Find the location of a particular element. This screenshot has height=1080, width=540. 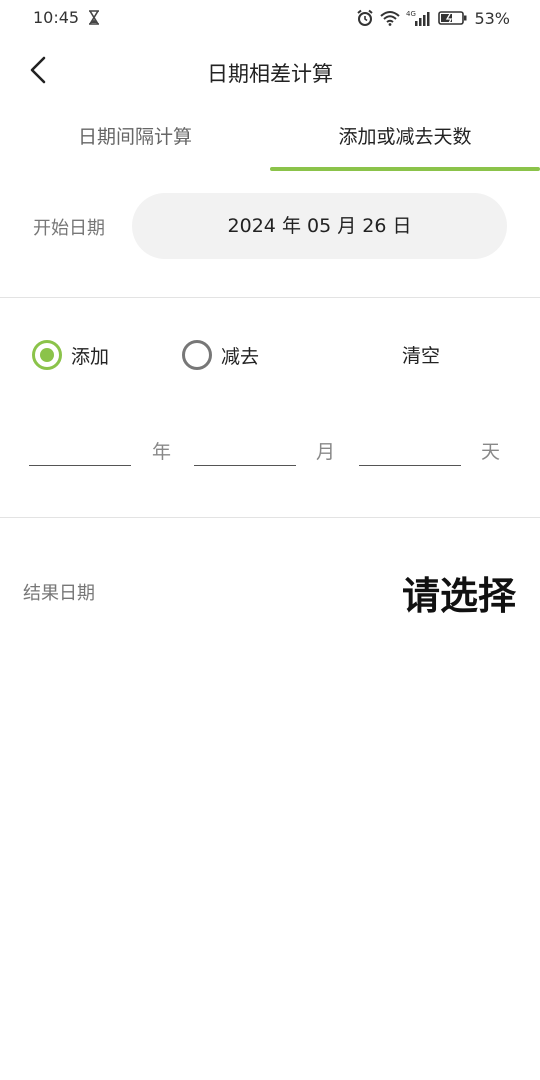

radio-subtract-label: 减去 is located at coordinates (240, 356).